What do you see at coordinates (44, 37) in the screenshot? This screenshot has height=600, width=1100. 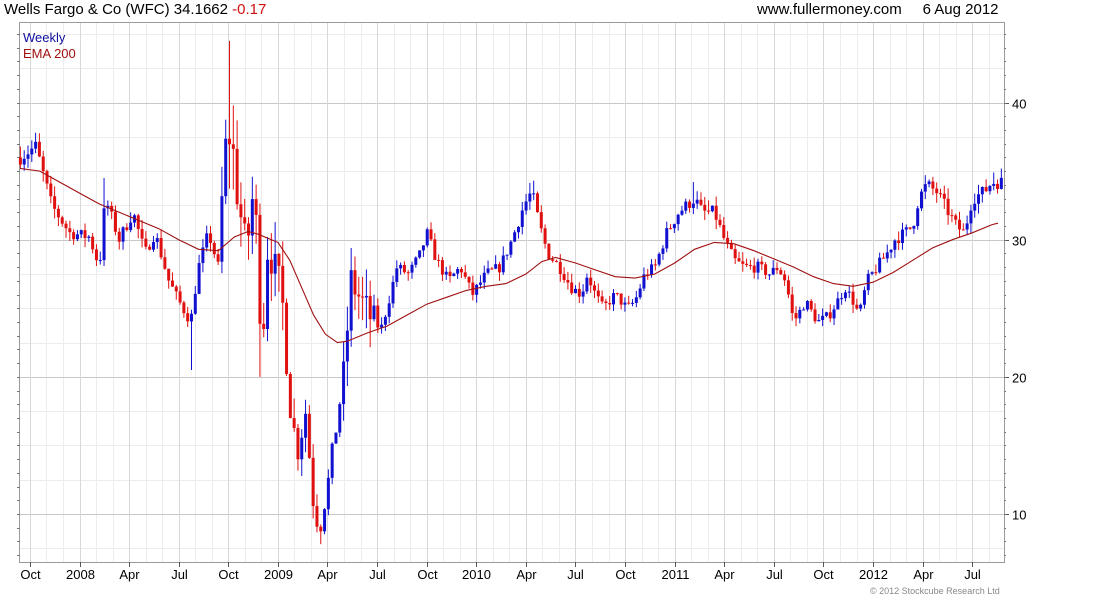 I see `legend-weekly: Weekly` at bounding box center [44, 37].